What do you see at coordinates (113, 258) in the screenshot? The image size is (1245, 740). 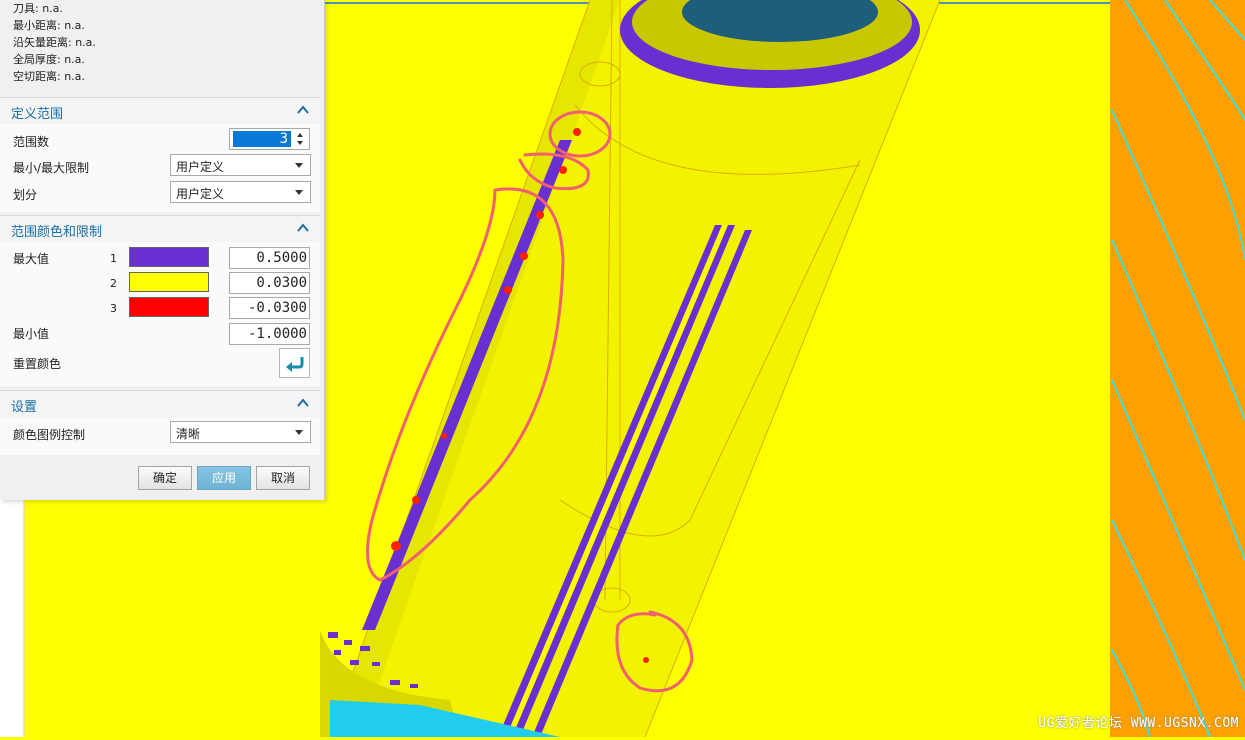 I see `range-index-1: 1` at bounding box center [113, 258].